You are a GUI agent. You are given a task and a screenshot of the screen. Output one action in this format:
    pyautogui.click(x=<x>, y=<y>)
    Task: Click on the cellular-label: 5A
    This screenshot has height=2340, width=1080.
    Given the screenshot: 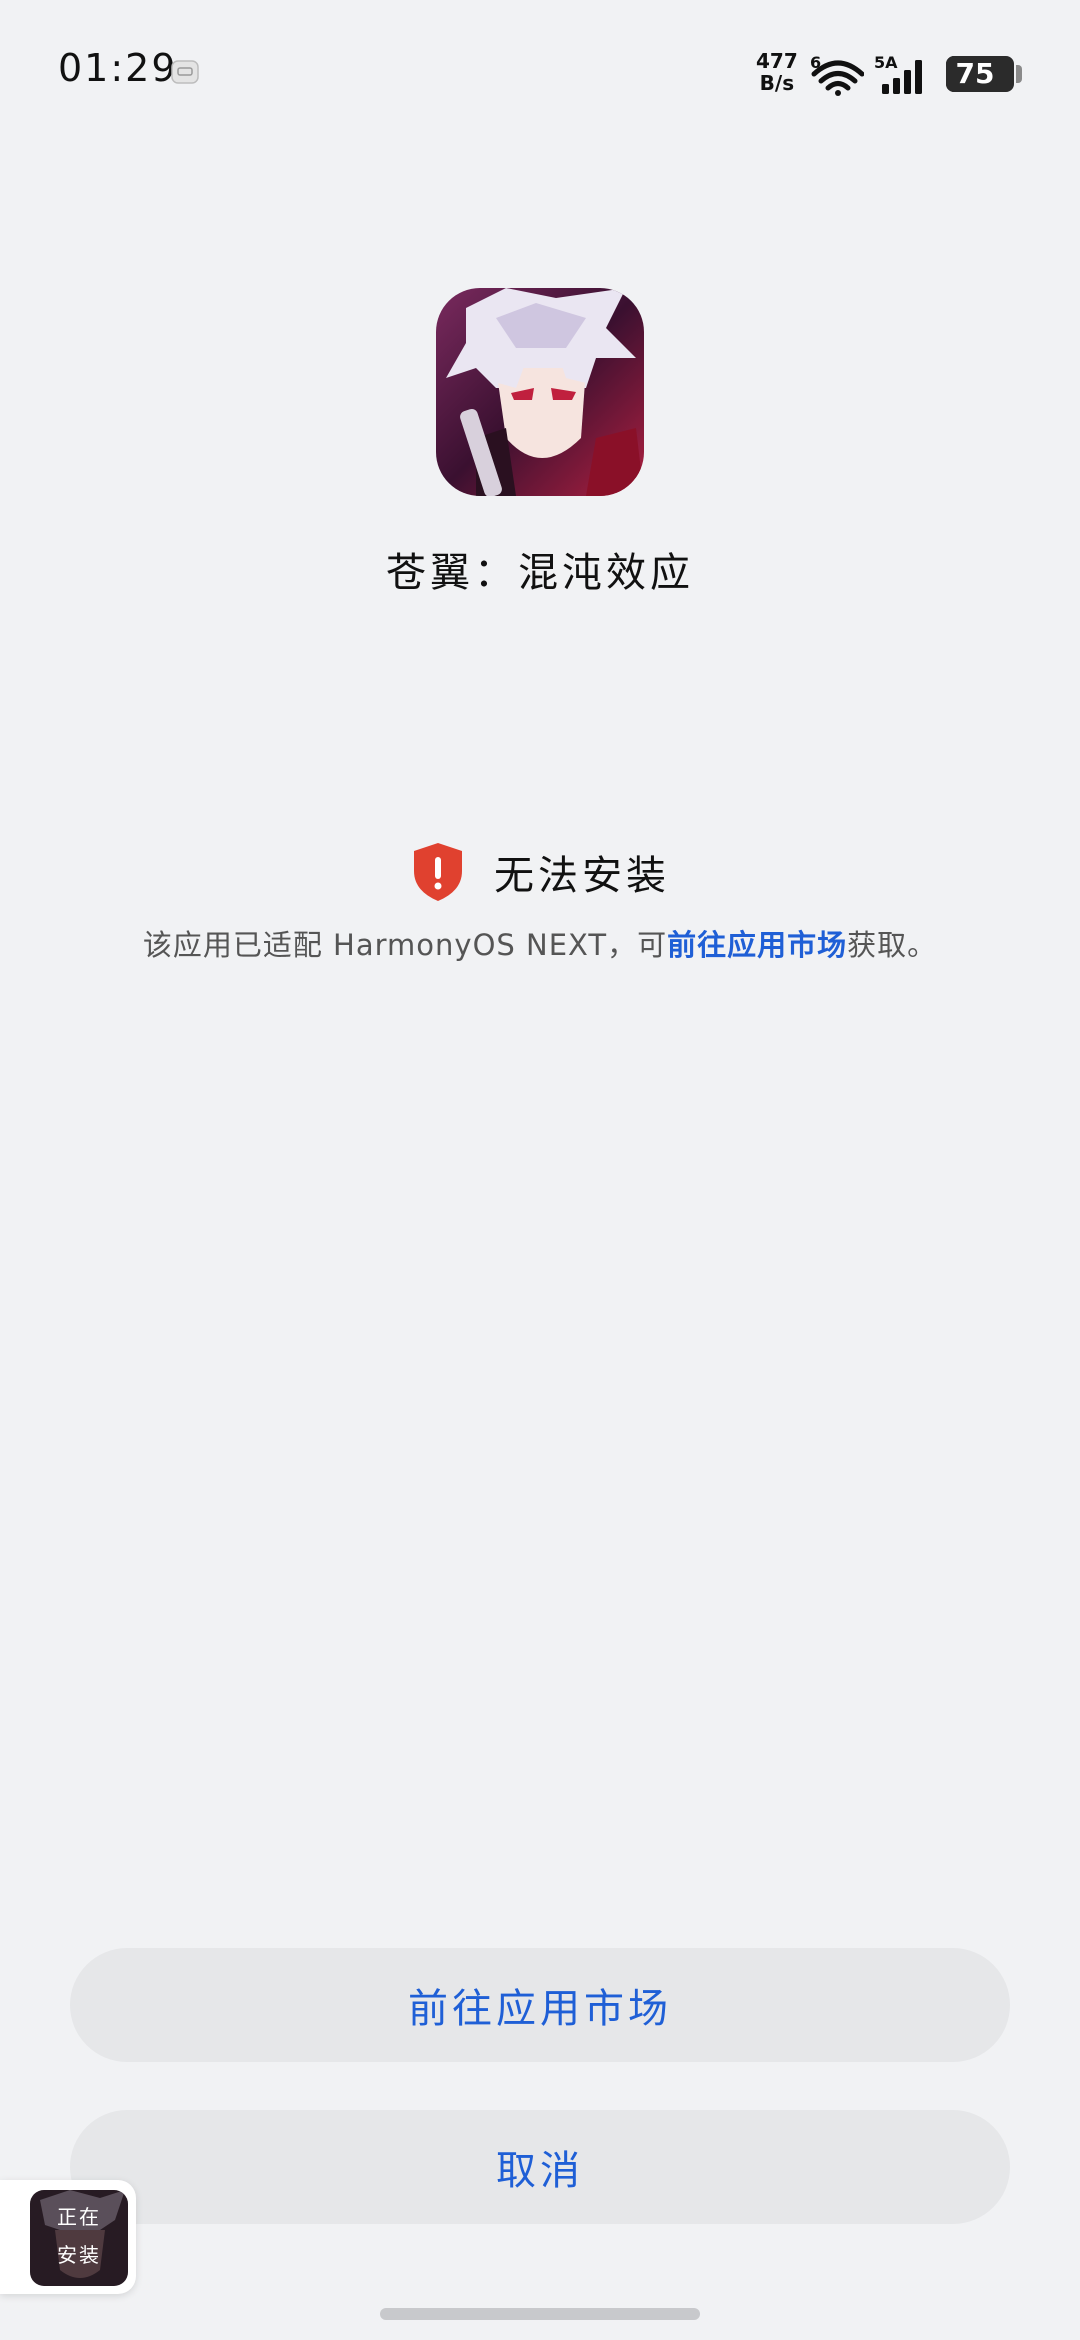 What is the action you would take?
    pyautogui.click(x=886, y=62)
    